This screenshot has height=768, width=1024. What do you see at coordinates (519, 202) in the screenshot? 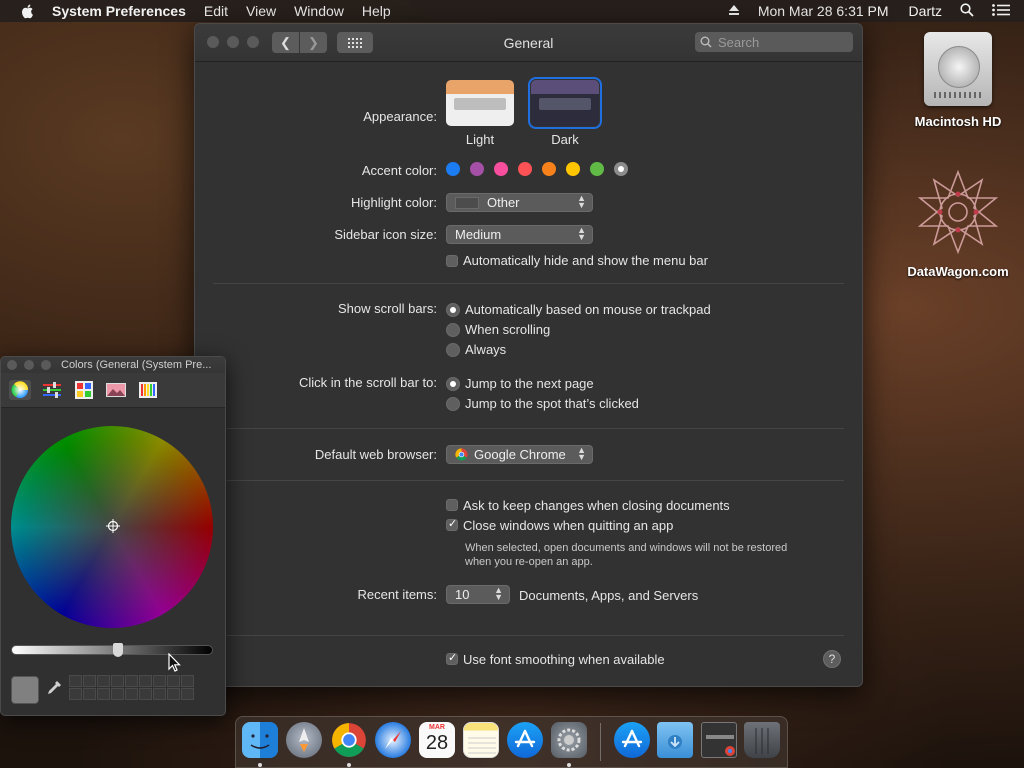
I see `highlight-color-popup: Other ▲ ▼` at bounding box center [519, 202].